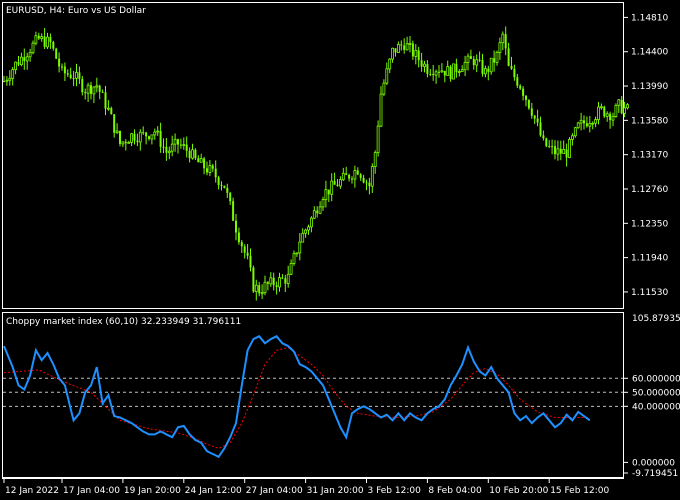  Describe the element at coordinates (518, 491) in the screenshot. I see `time-label: 10 Feb 20:00` at that location.